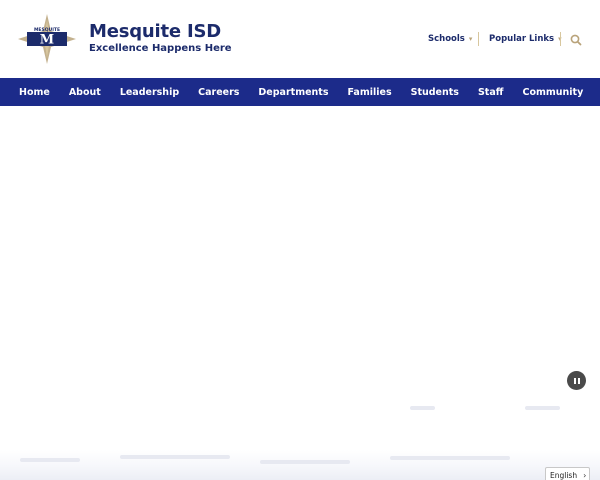  I want to click on popular-links-dropdown: Popular Links ▾, so click(525, 39).